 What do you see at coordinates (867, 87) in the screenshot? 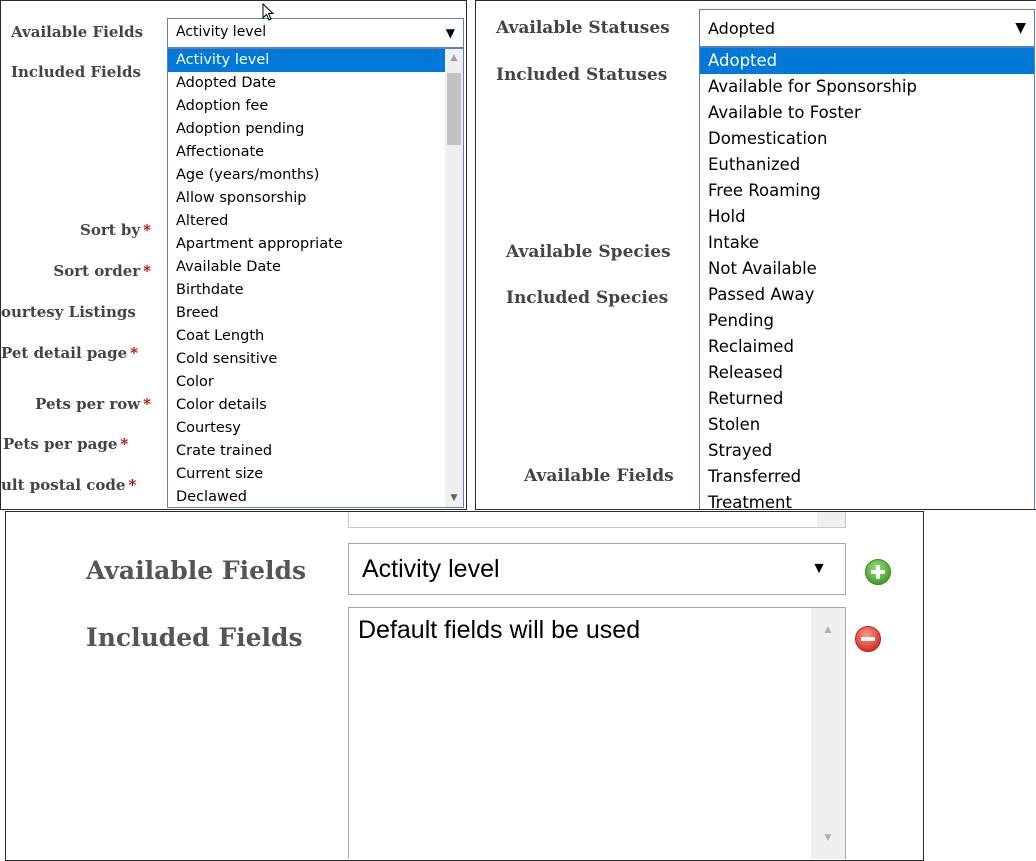
I see `dropdown-option: Available for Sponsorship` at bounding box center [867, 87].